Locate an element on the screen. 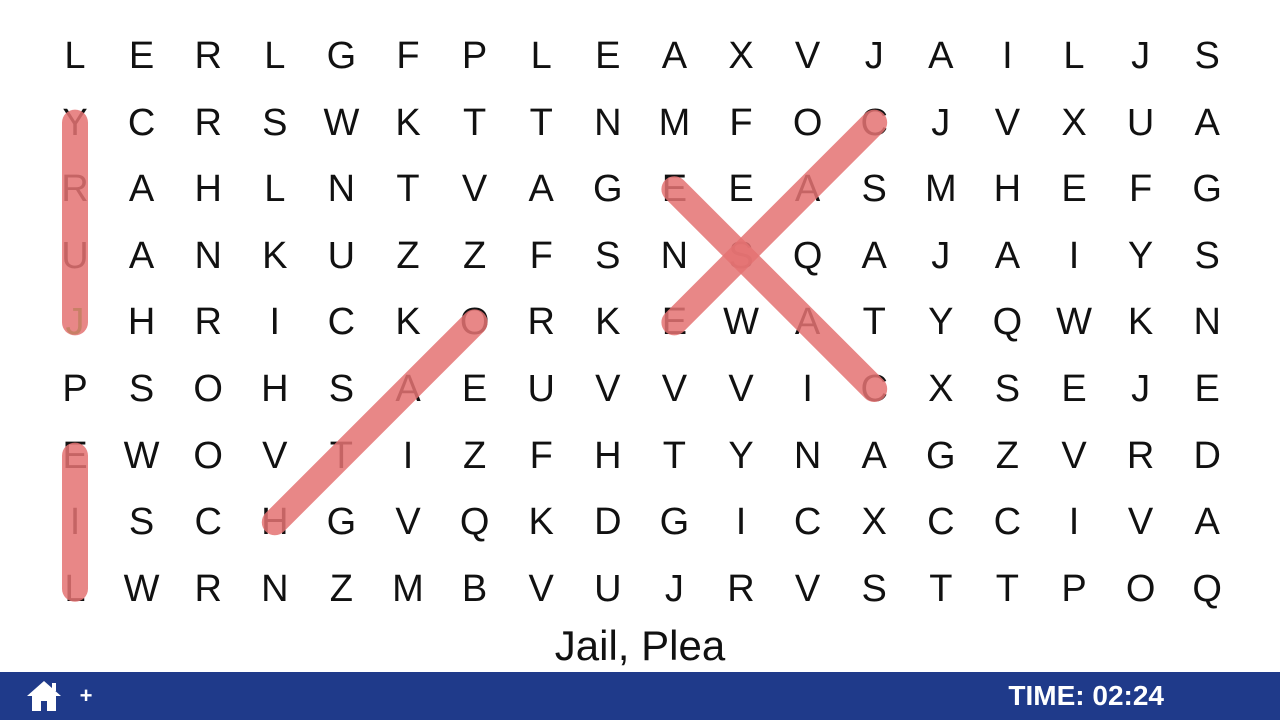  grid-letter: D is located at coordinates (1207, 456).